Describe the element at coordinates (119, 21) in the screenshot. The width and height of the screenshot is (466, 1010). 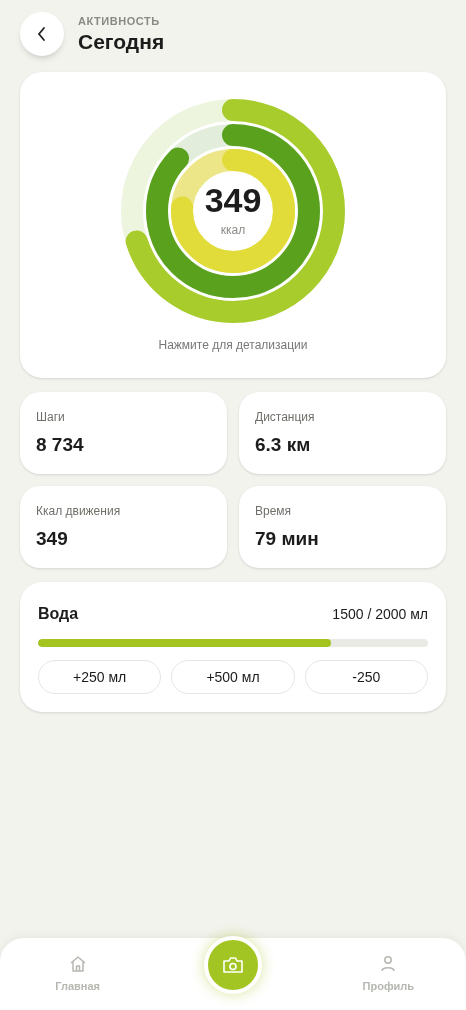
I see `section-overline: АКТИВНОСТЬ` at that location.